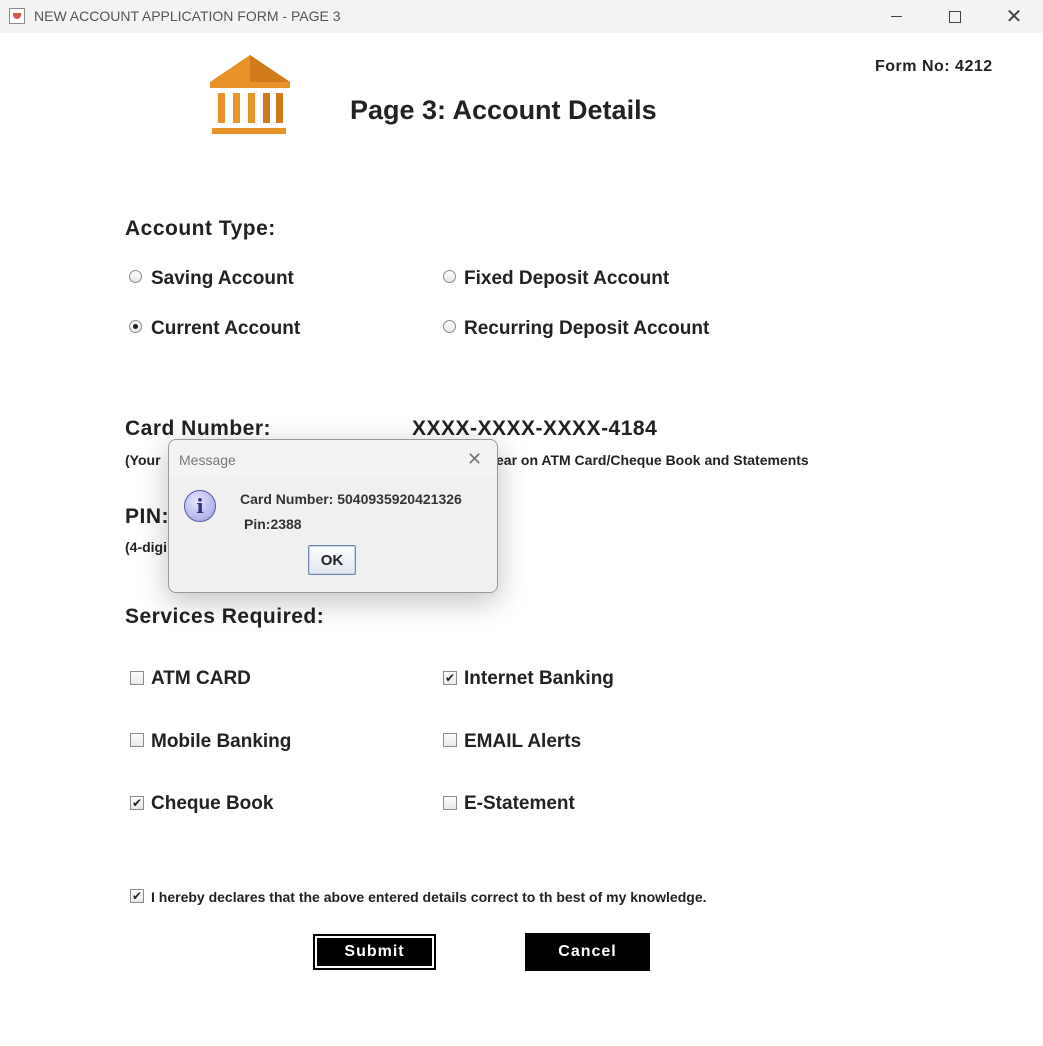 This screenshot has width=1043, height=1046. Describe the element at coordinates (535, 428) in the screenshot. I see `card-number-value: XXXX-XXXX-XXXX-4184` at that location.